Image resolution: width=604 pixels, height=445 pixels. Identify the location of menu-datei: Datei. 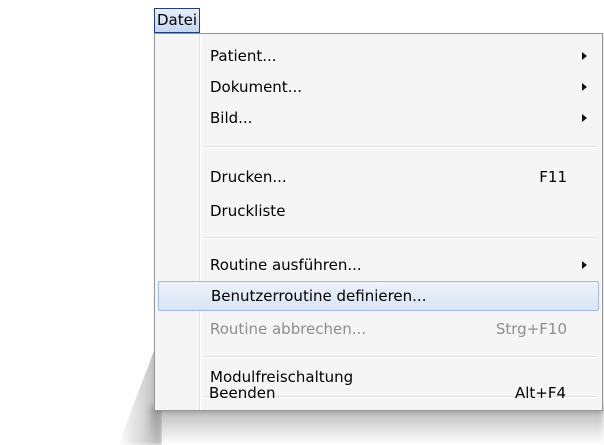
(177, 20).